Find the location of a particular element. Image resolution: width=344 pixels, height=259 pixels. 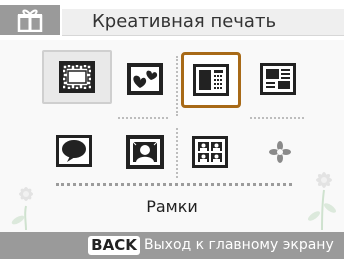

menu-item-stamp-frame is located at coordinates (77, 77).